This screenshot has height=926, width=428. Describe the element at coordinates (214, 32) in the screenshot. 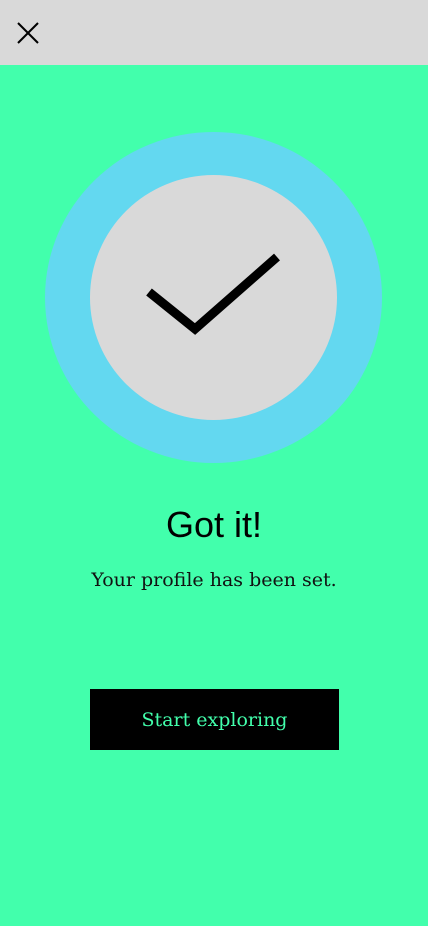

I see `top-bar` at that location.